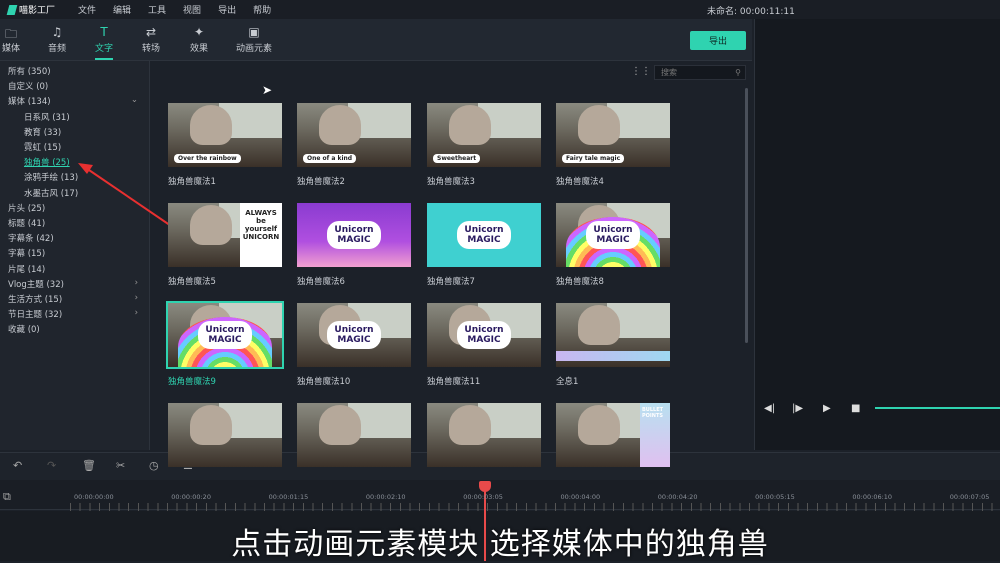 The width and height of the screenshot is (1000, 563). Describe the element at coordinates (89, 193) in the screenshot. I see `category-item: 水墨古风 (17)` at that location.